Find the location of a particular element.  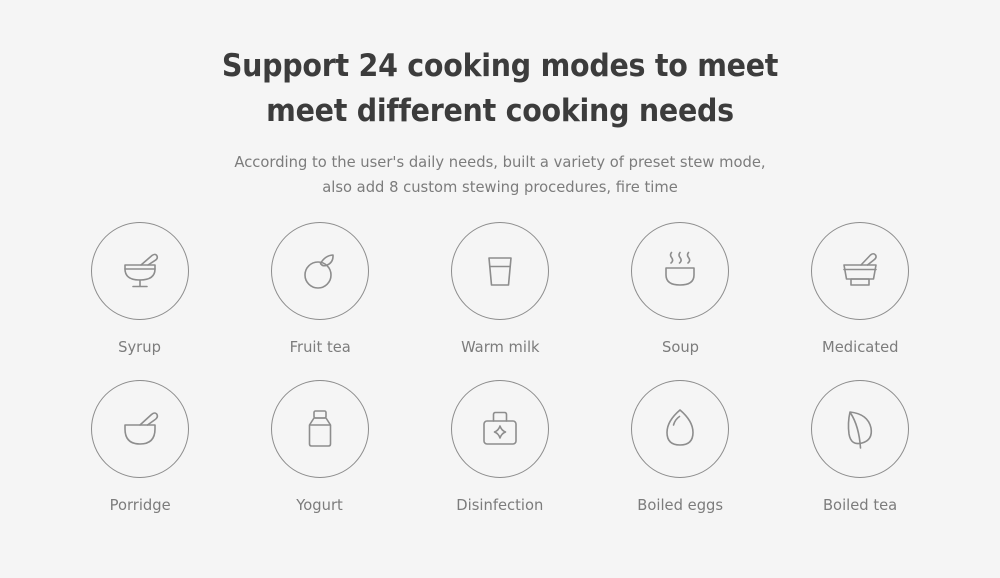

mode-item-boiled-eggs: Boiled eggs is located at coordinates (680, 447).